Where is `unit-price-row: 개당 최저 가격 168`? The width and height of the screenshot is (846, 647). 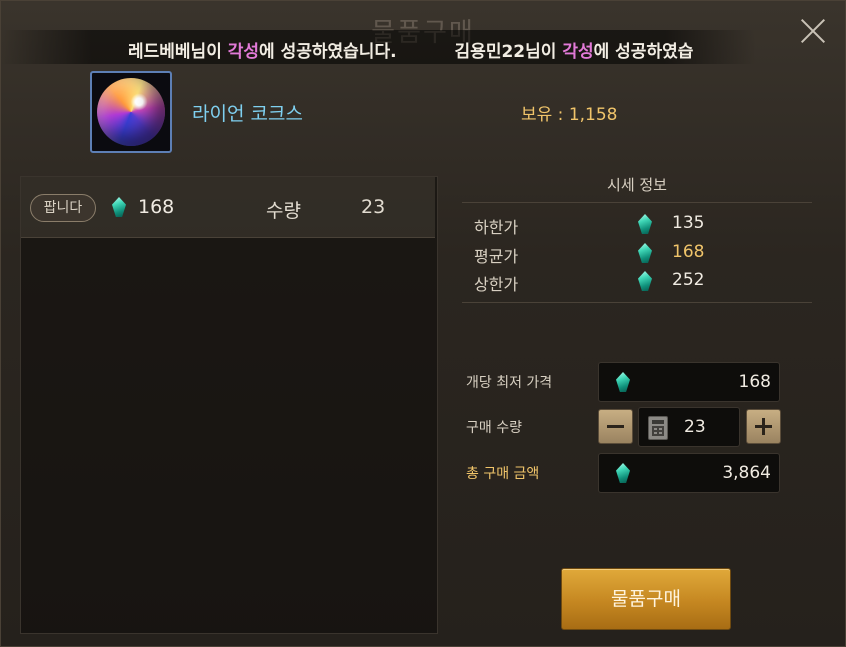
unit-price-row: 개당 최저 가격 168 is located at coordinates (626, 382).